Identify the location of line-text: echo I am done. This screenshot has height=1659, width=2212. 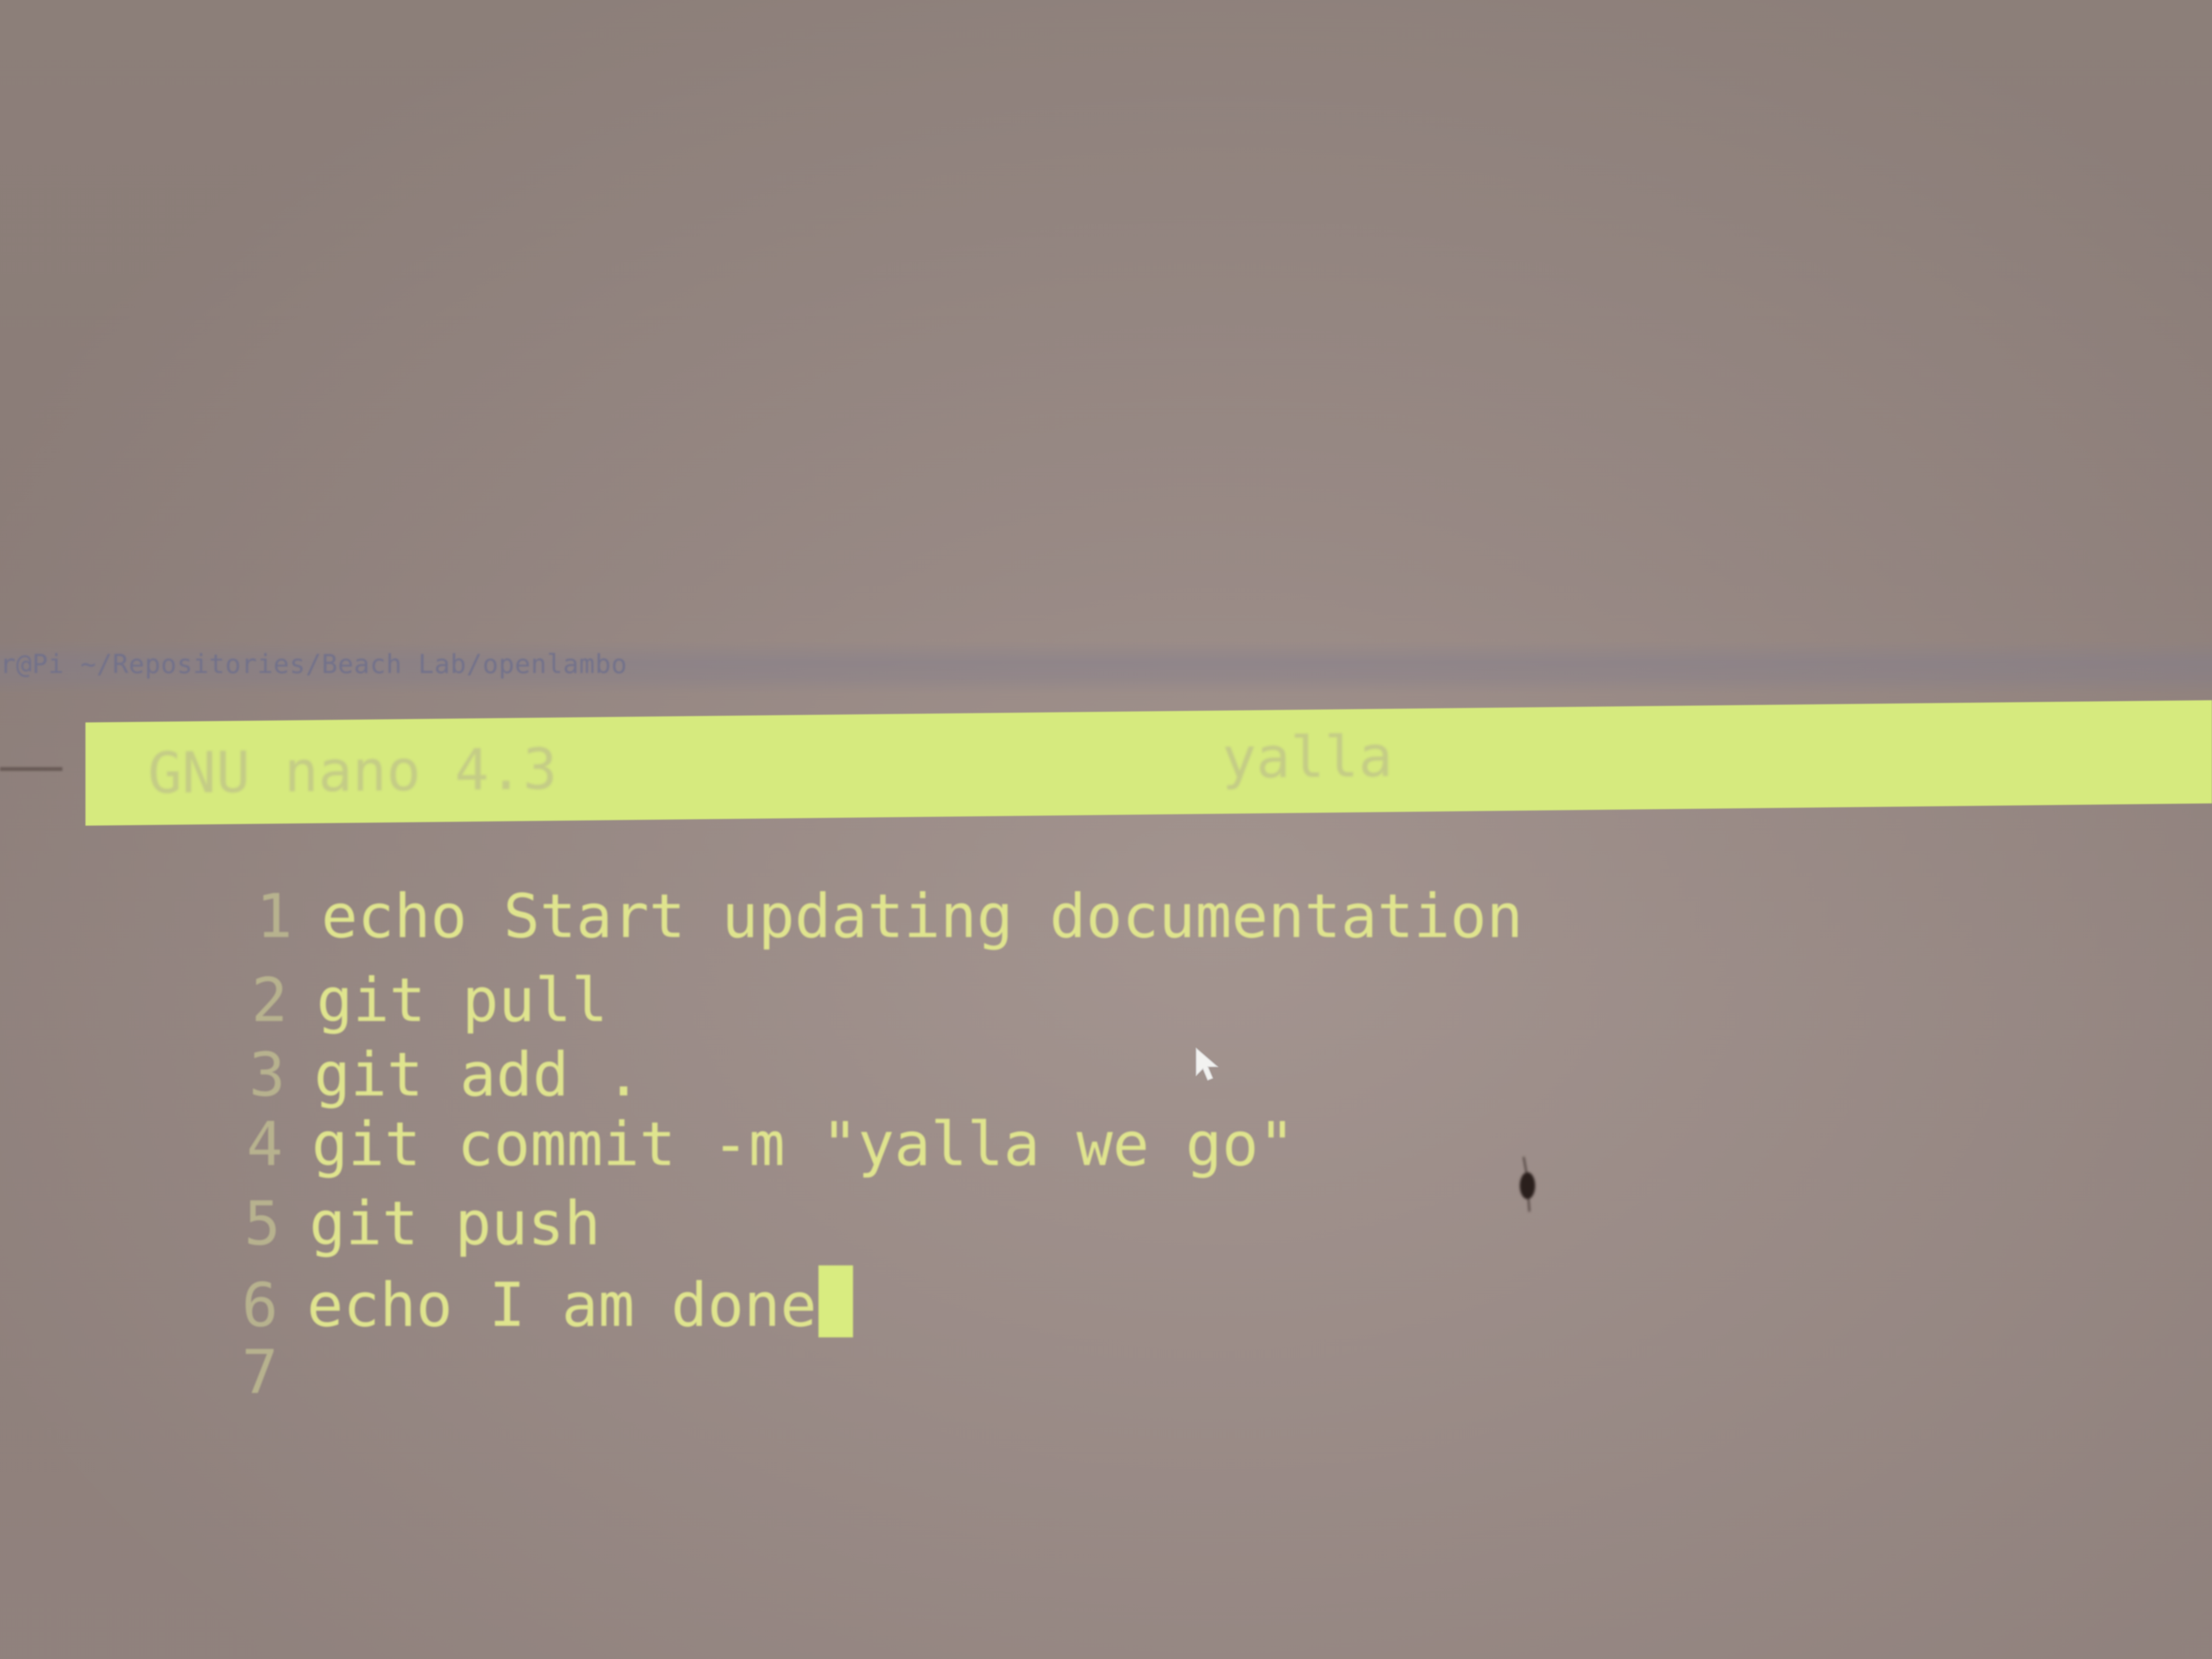
(562, 1305).